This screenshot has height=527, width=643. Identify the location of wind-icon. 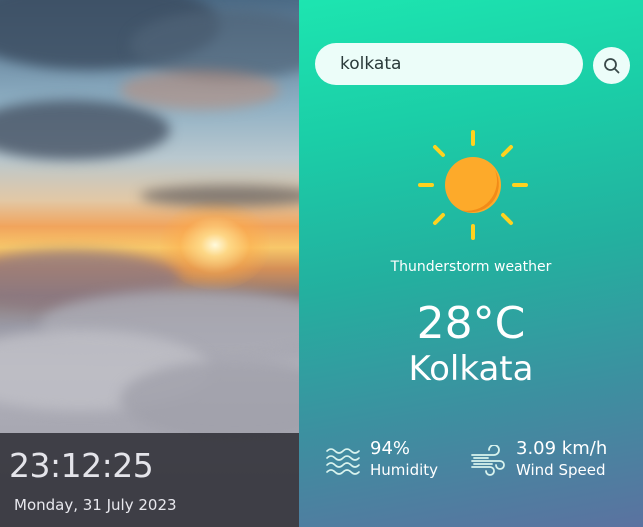
(488, 460).